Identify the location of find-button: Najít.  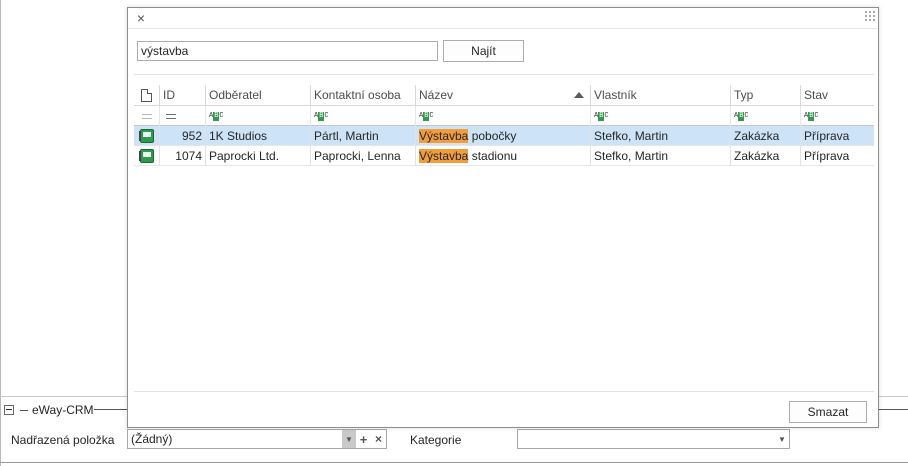
(483, 51).